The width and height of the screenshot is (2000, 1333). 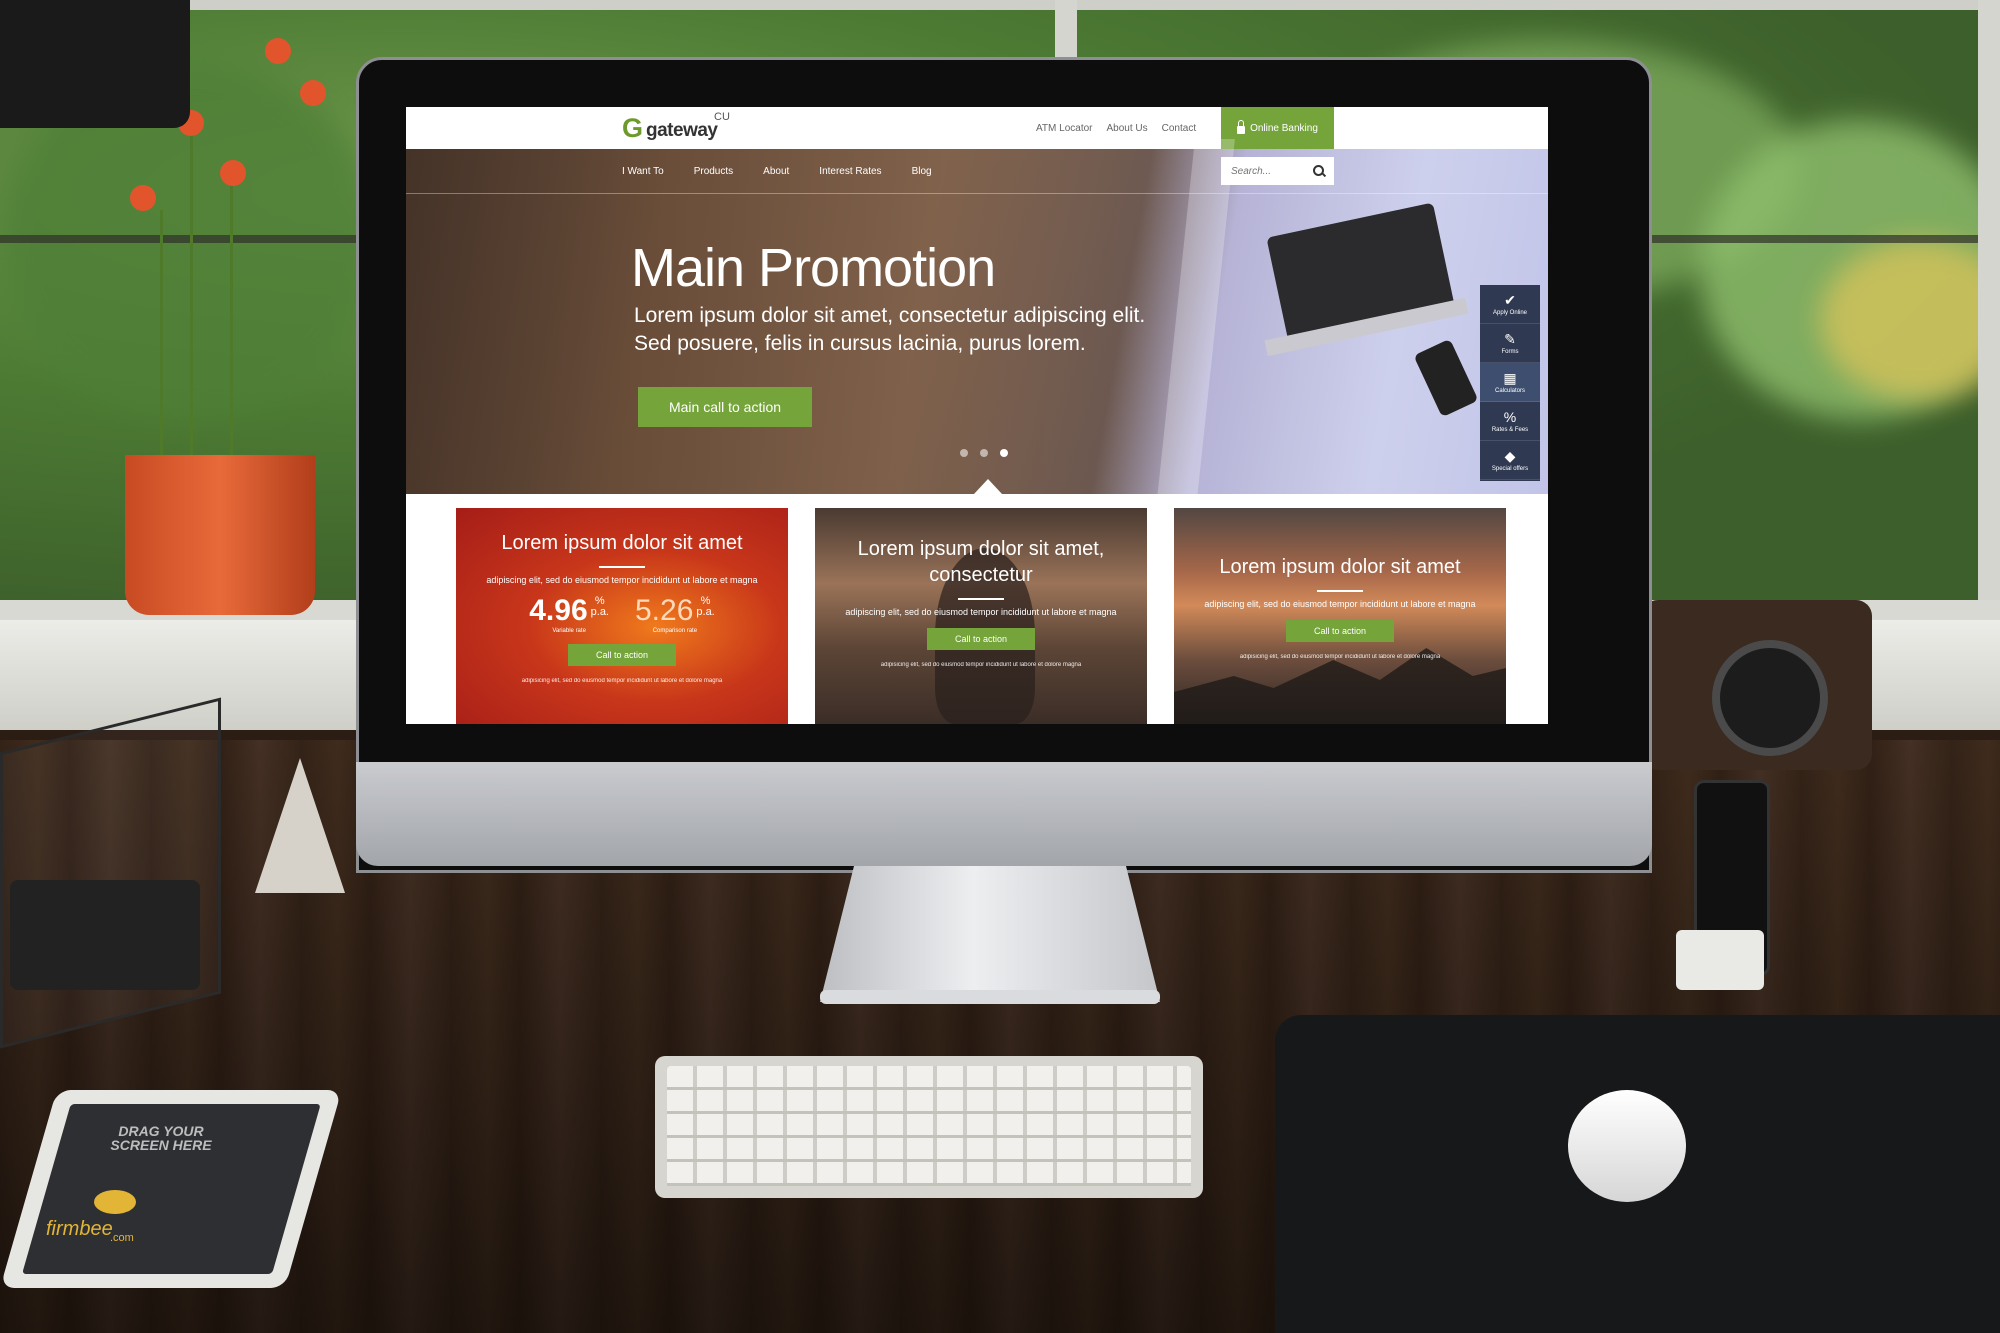 I want to click on imac-stand-foot, so click(x=990, y=997).